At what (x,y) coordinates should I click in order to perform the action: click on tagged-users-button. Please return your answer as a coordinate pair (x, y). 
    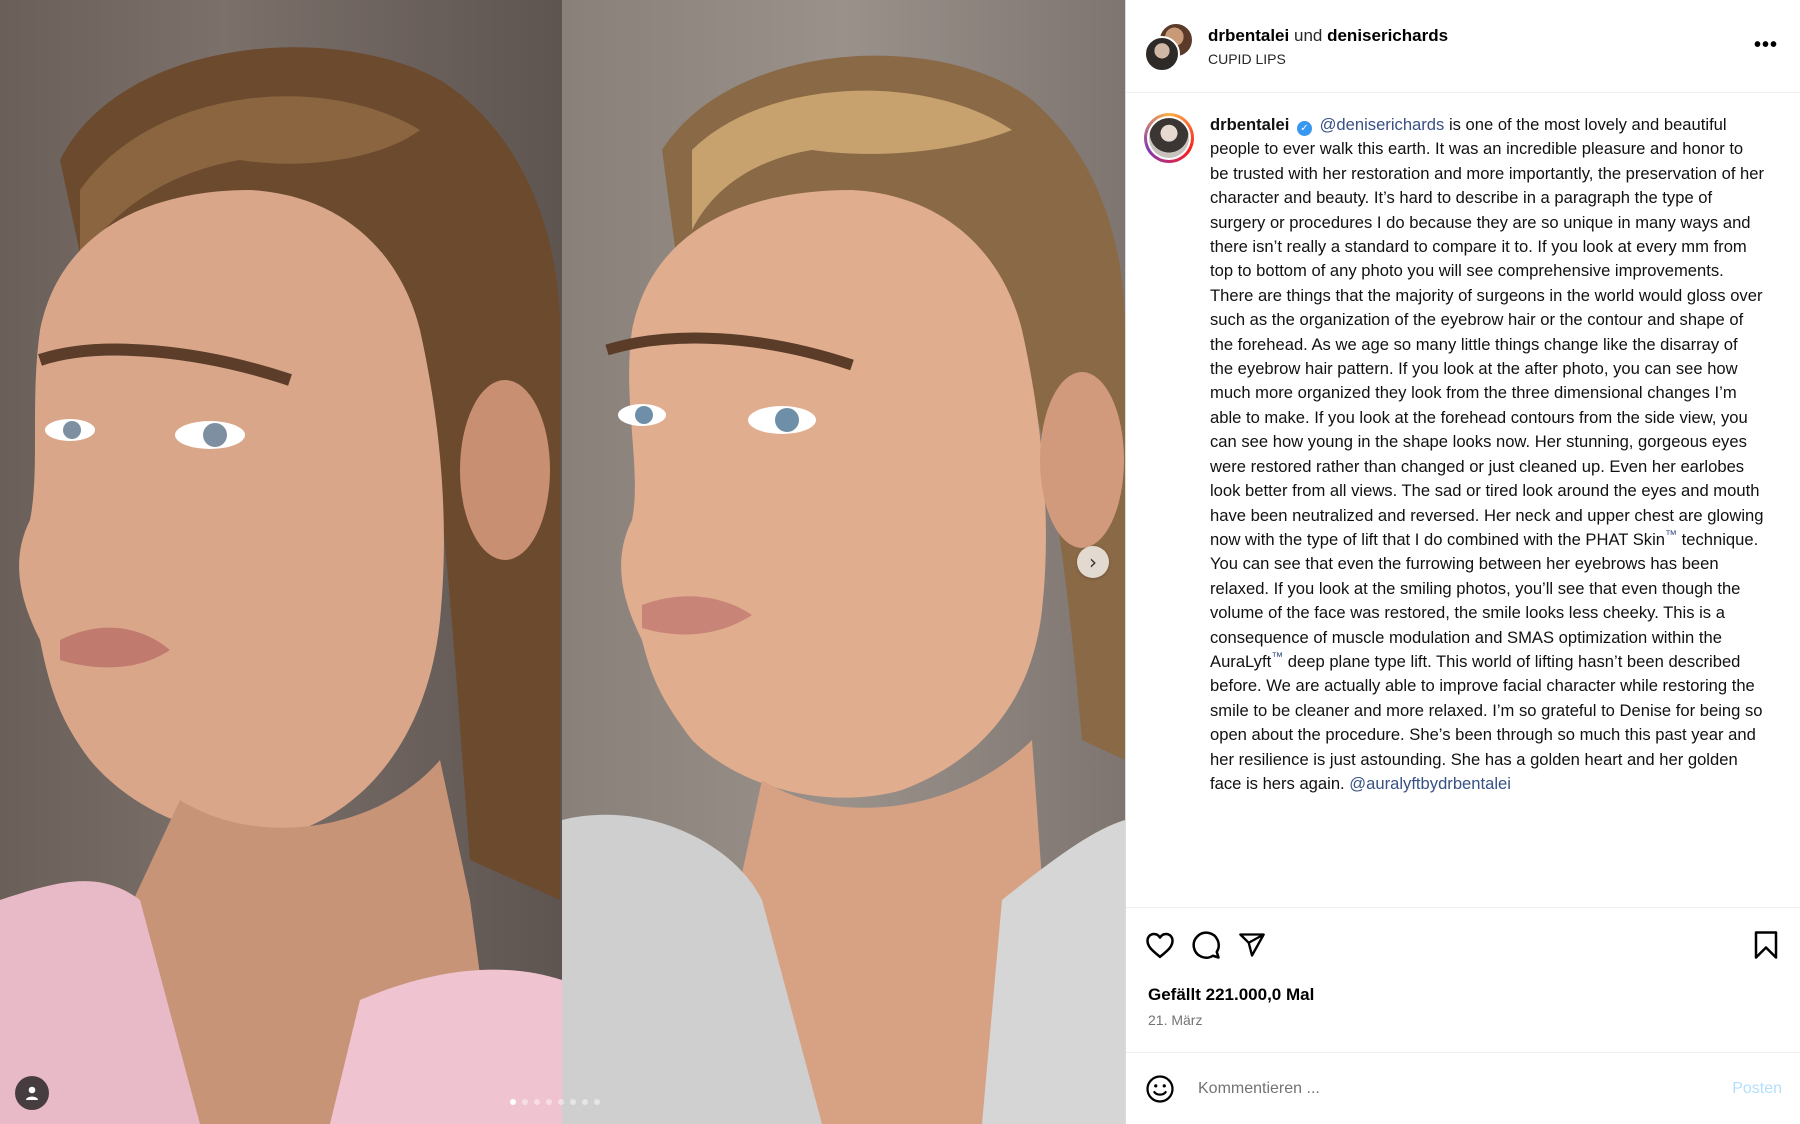
    Looking at the image, I should click on (32, 1093).